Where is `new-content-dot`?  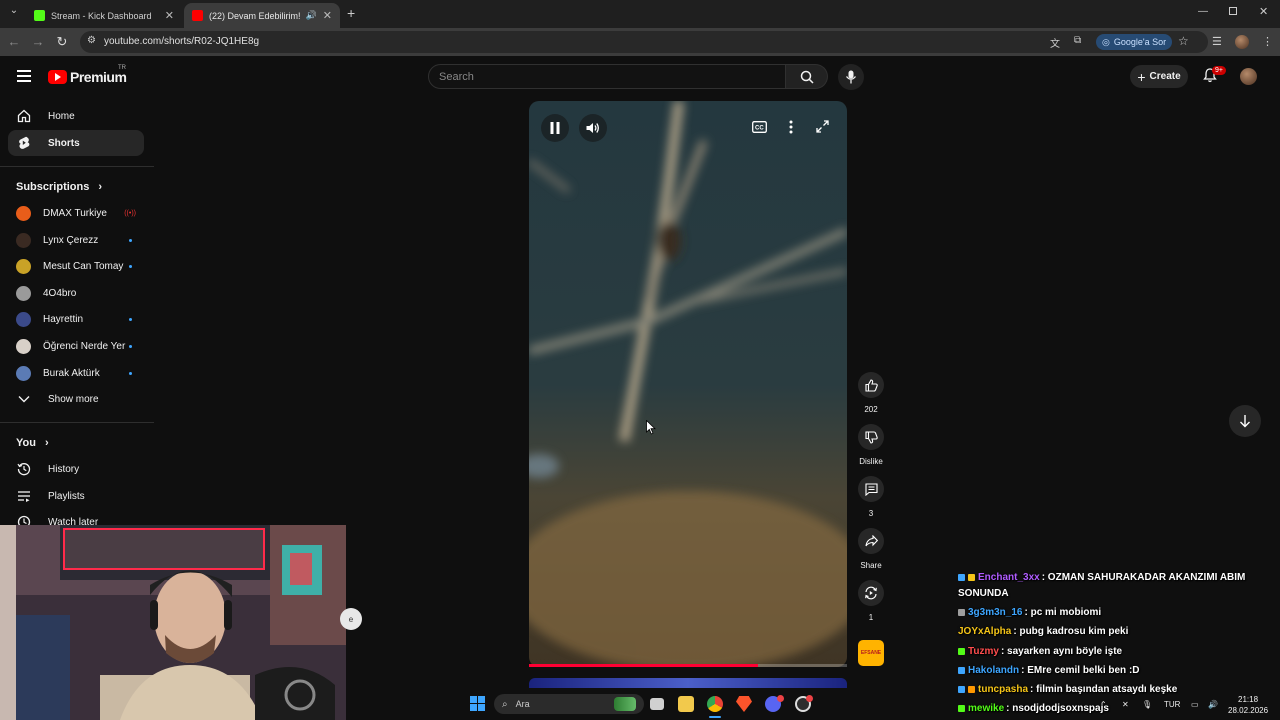 new-content-dot is located at coordinates (130, 319).